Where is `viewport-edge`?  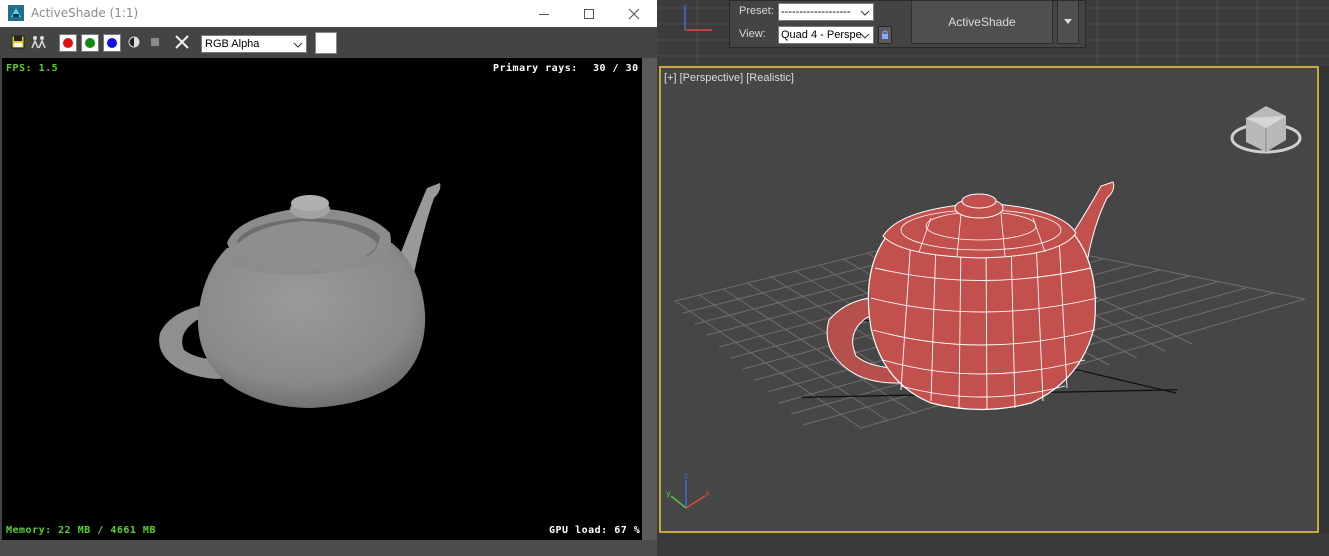
viewport-edge is located at coordinates (1324, 311).